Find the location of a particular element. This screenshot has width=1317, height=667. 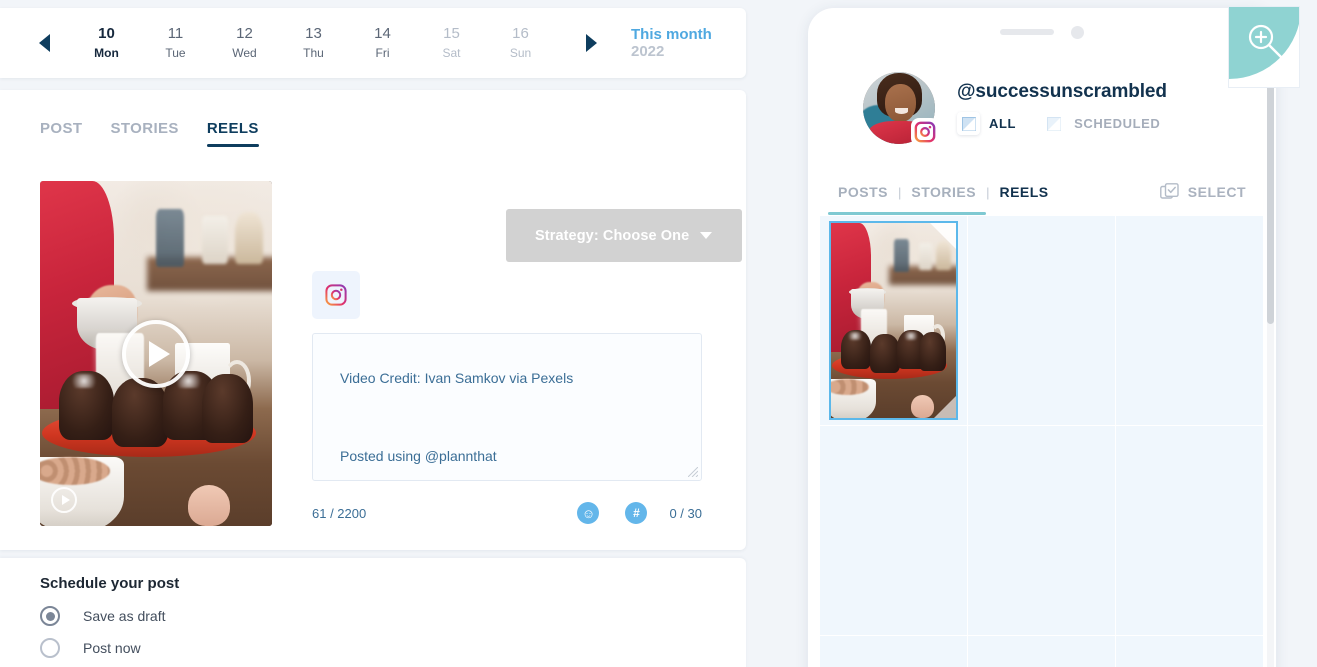

grid-tab-reels: REELS is located at coordinates (1023, 192).